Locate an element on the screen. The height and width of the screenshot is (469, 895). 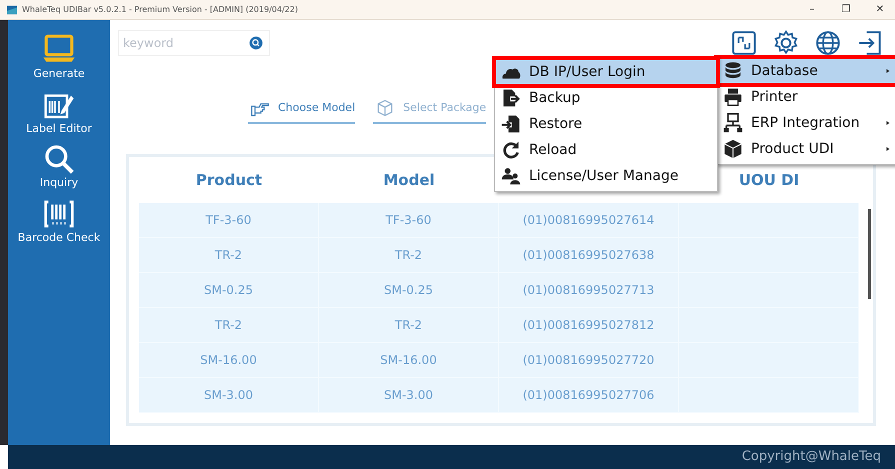
close-button: ✕ is located at coordinates (880, 9).